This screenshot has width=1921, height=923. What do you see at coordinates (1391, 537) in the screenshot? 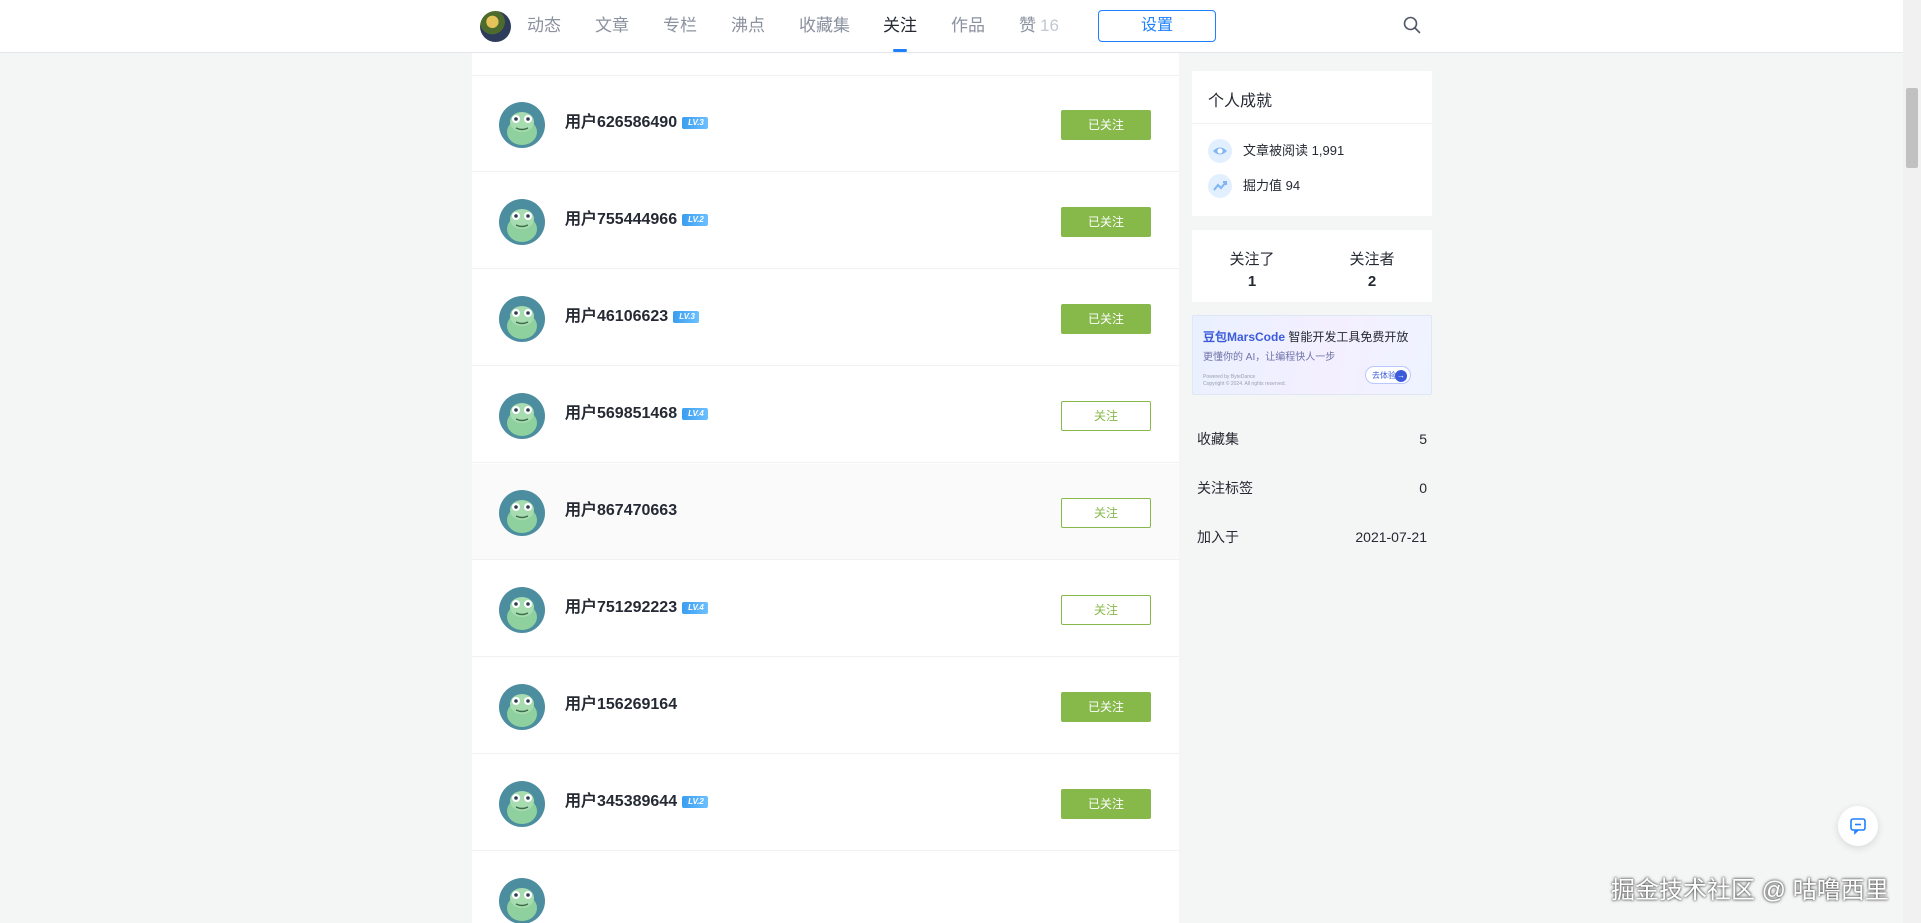
I see `meta-joined-value: 2021-07-21` at bounding box center [1391, 537].